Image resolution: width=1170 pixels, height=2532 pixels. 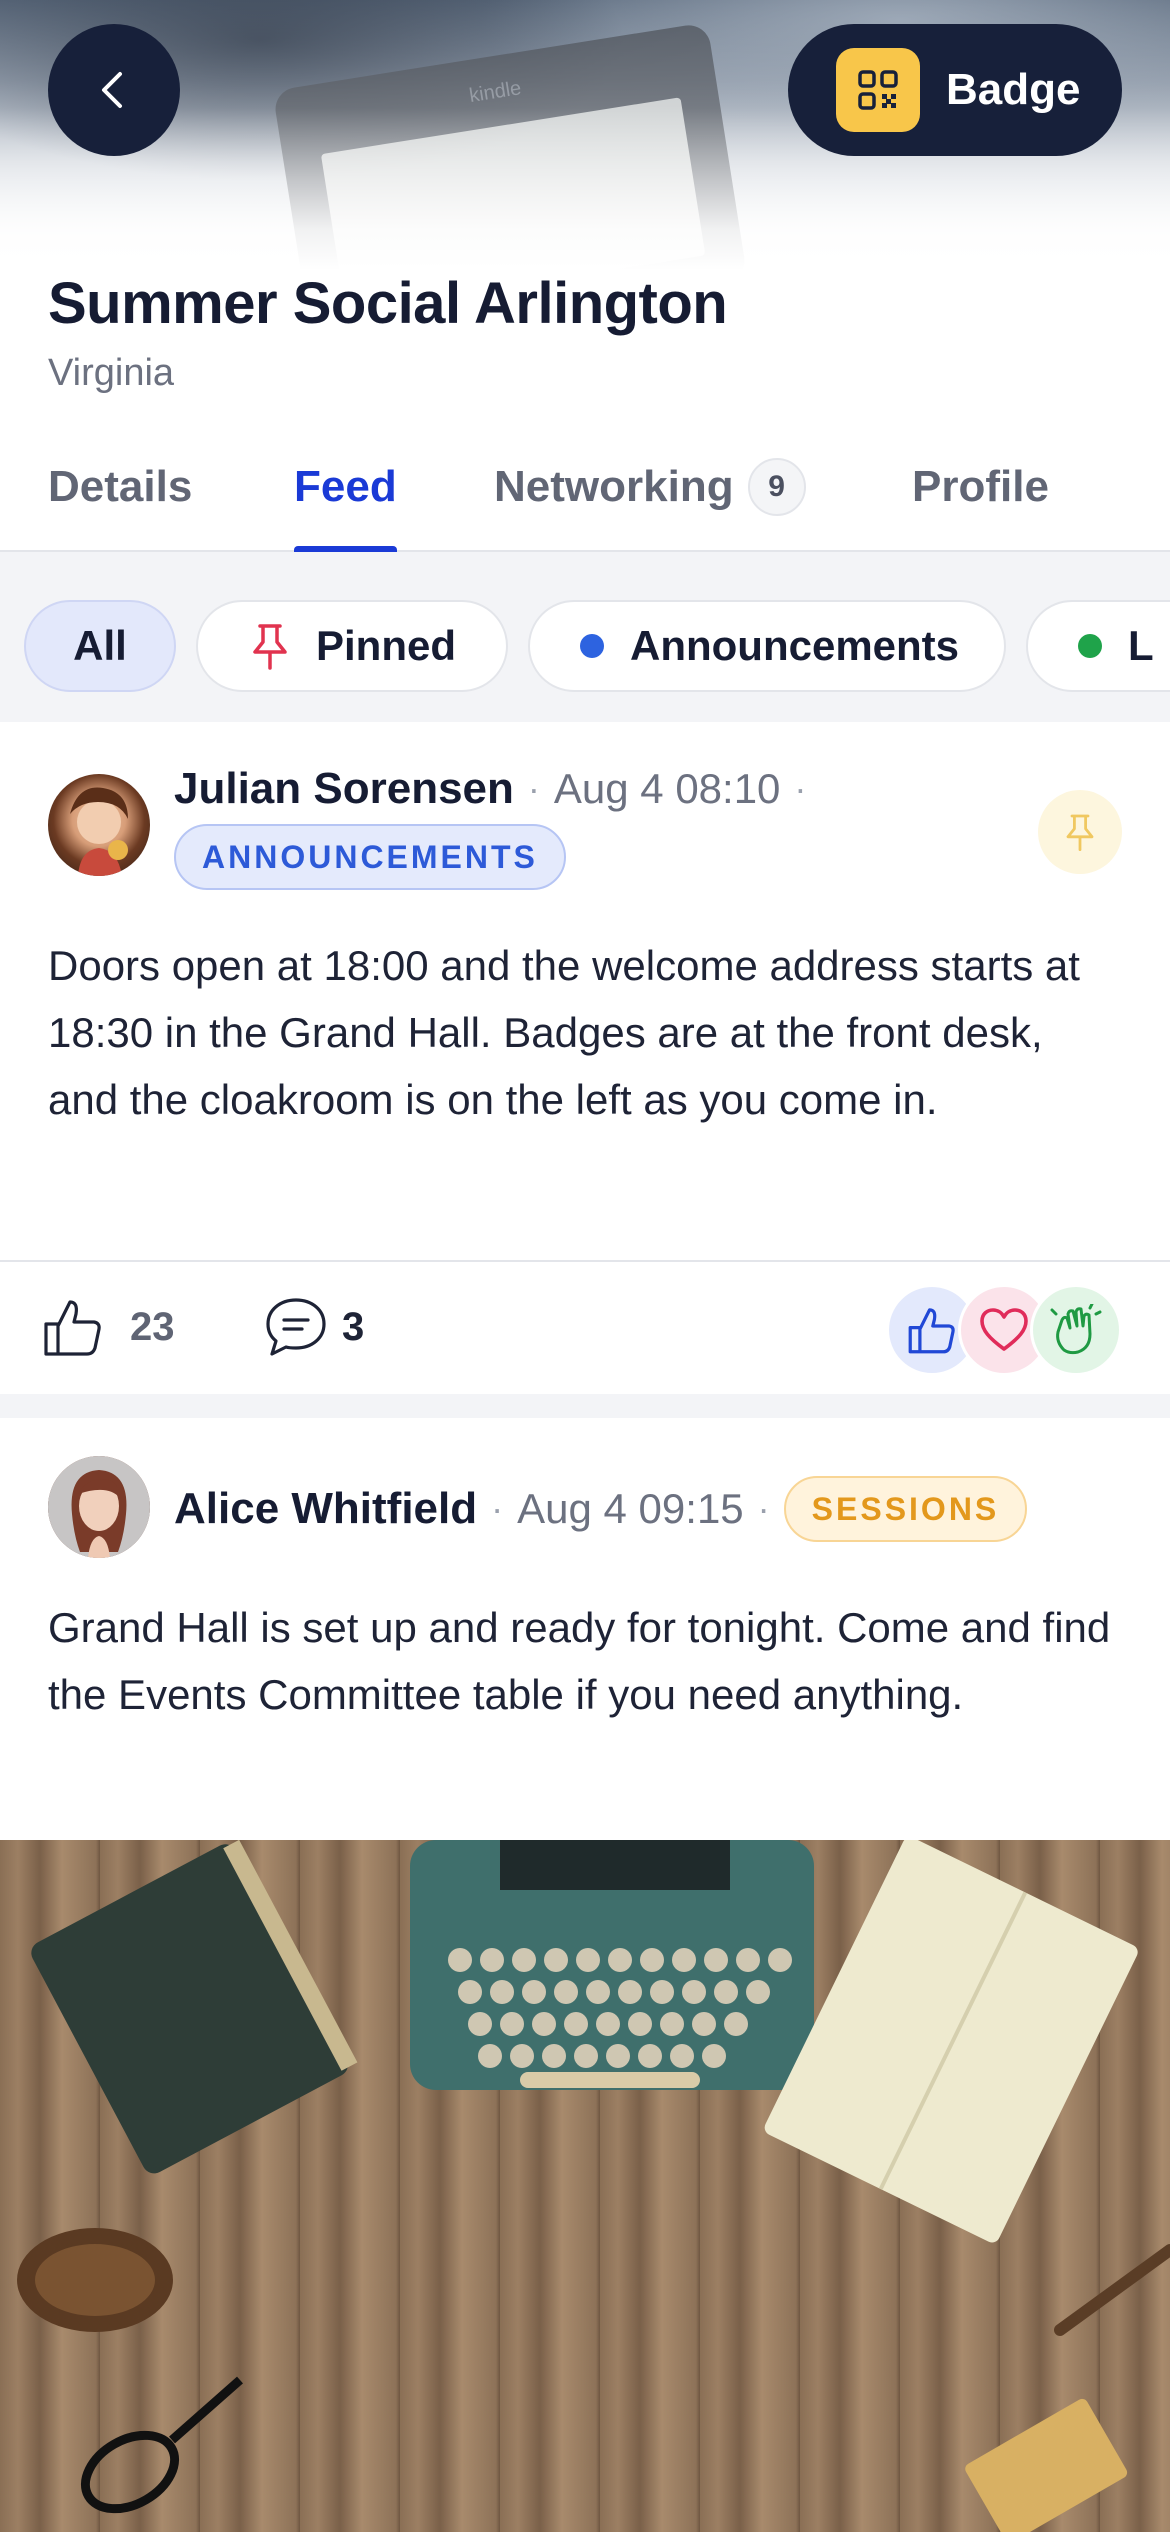 I want to click on qr-code-icon, so click(x=878, y=90).